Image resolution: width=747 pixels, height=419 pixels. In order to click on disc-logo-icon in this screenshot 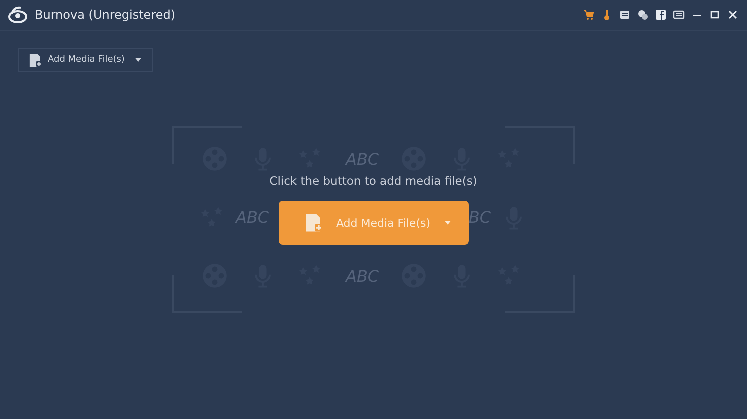, I will do `click(18, 15)`.